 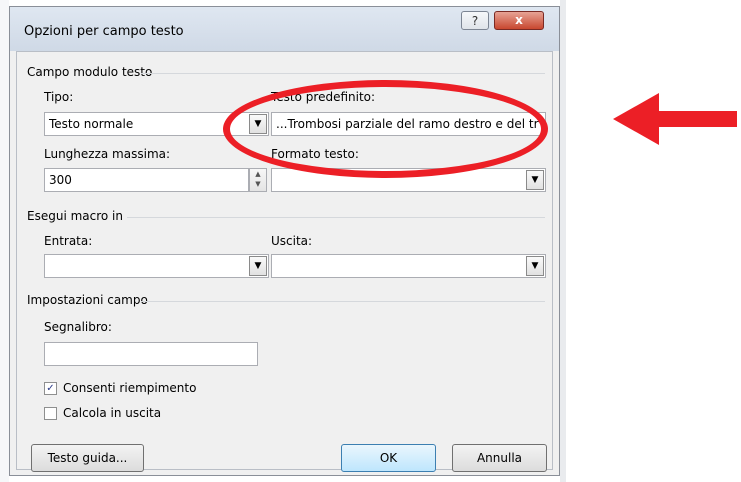 I want to click on max-length-input: 300, so click(x=146, y=180).